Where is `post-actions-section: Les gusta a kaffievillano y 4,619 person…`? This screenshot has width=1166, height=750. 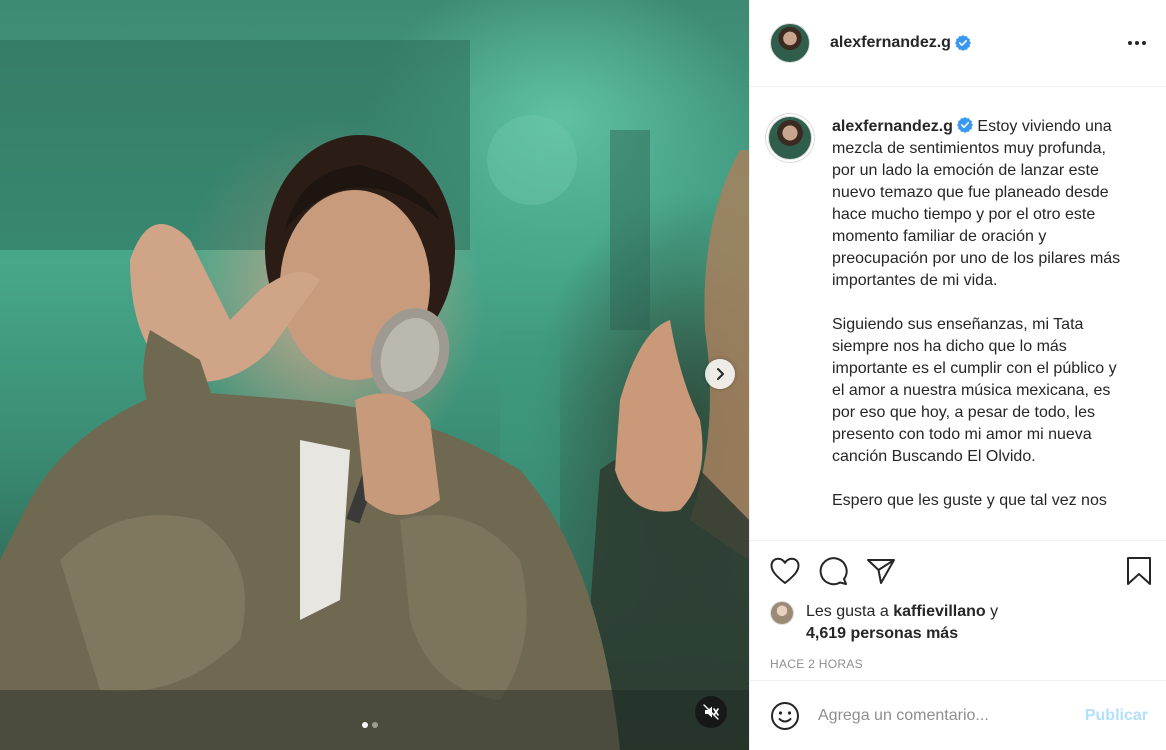
post-actions-section: Les gusta a kaffievillano y 4,619 person… is located at coordinates (958, 610).